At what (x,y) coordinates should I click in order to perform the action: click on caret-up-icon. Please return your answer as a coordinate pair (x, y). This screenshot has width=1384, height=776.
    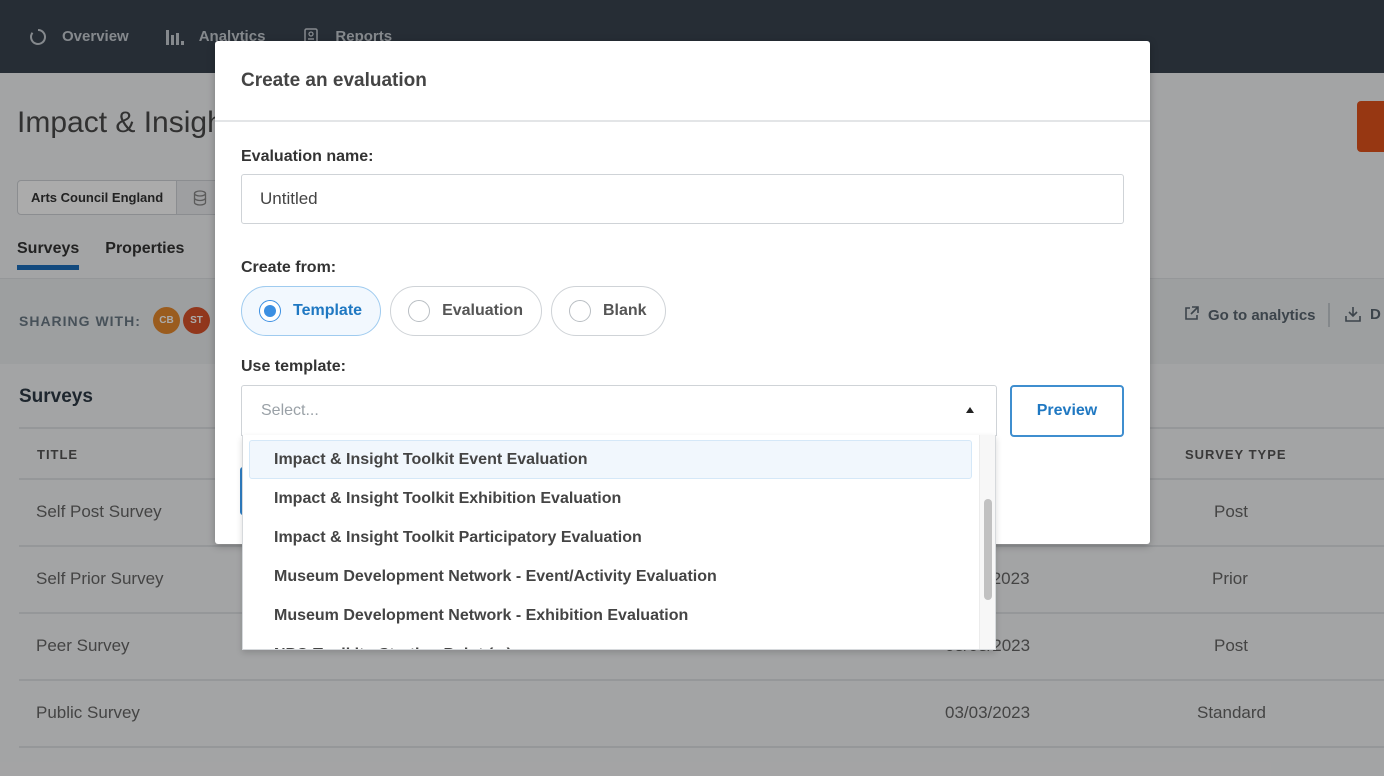
    Looking at the image, I should click on (970, 410).